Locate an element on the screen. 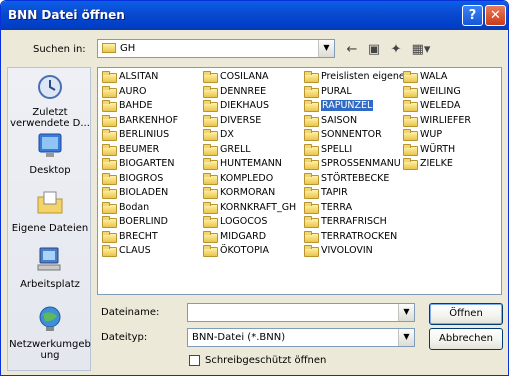  folder-item: WUP is located at coordinates (436, 135).